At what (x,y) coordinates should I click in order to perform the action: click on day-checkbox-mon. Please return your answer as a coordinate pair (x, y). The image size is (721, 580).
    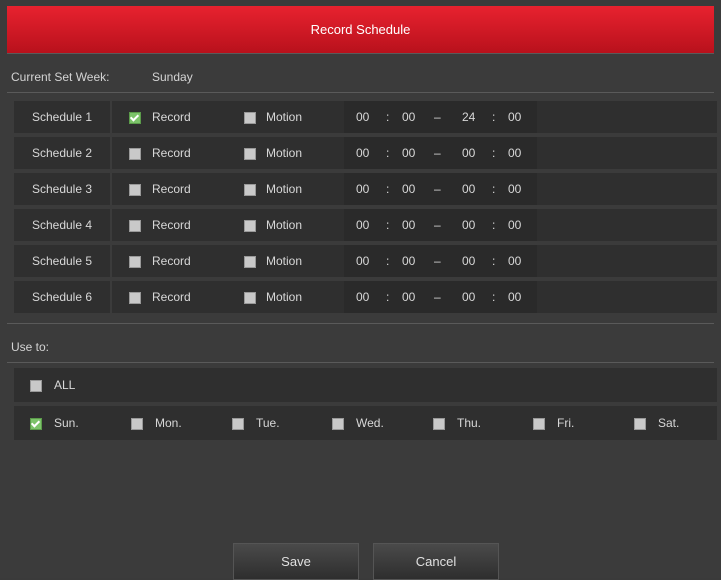
    Looking at the image, I should click on (137, 424).